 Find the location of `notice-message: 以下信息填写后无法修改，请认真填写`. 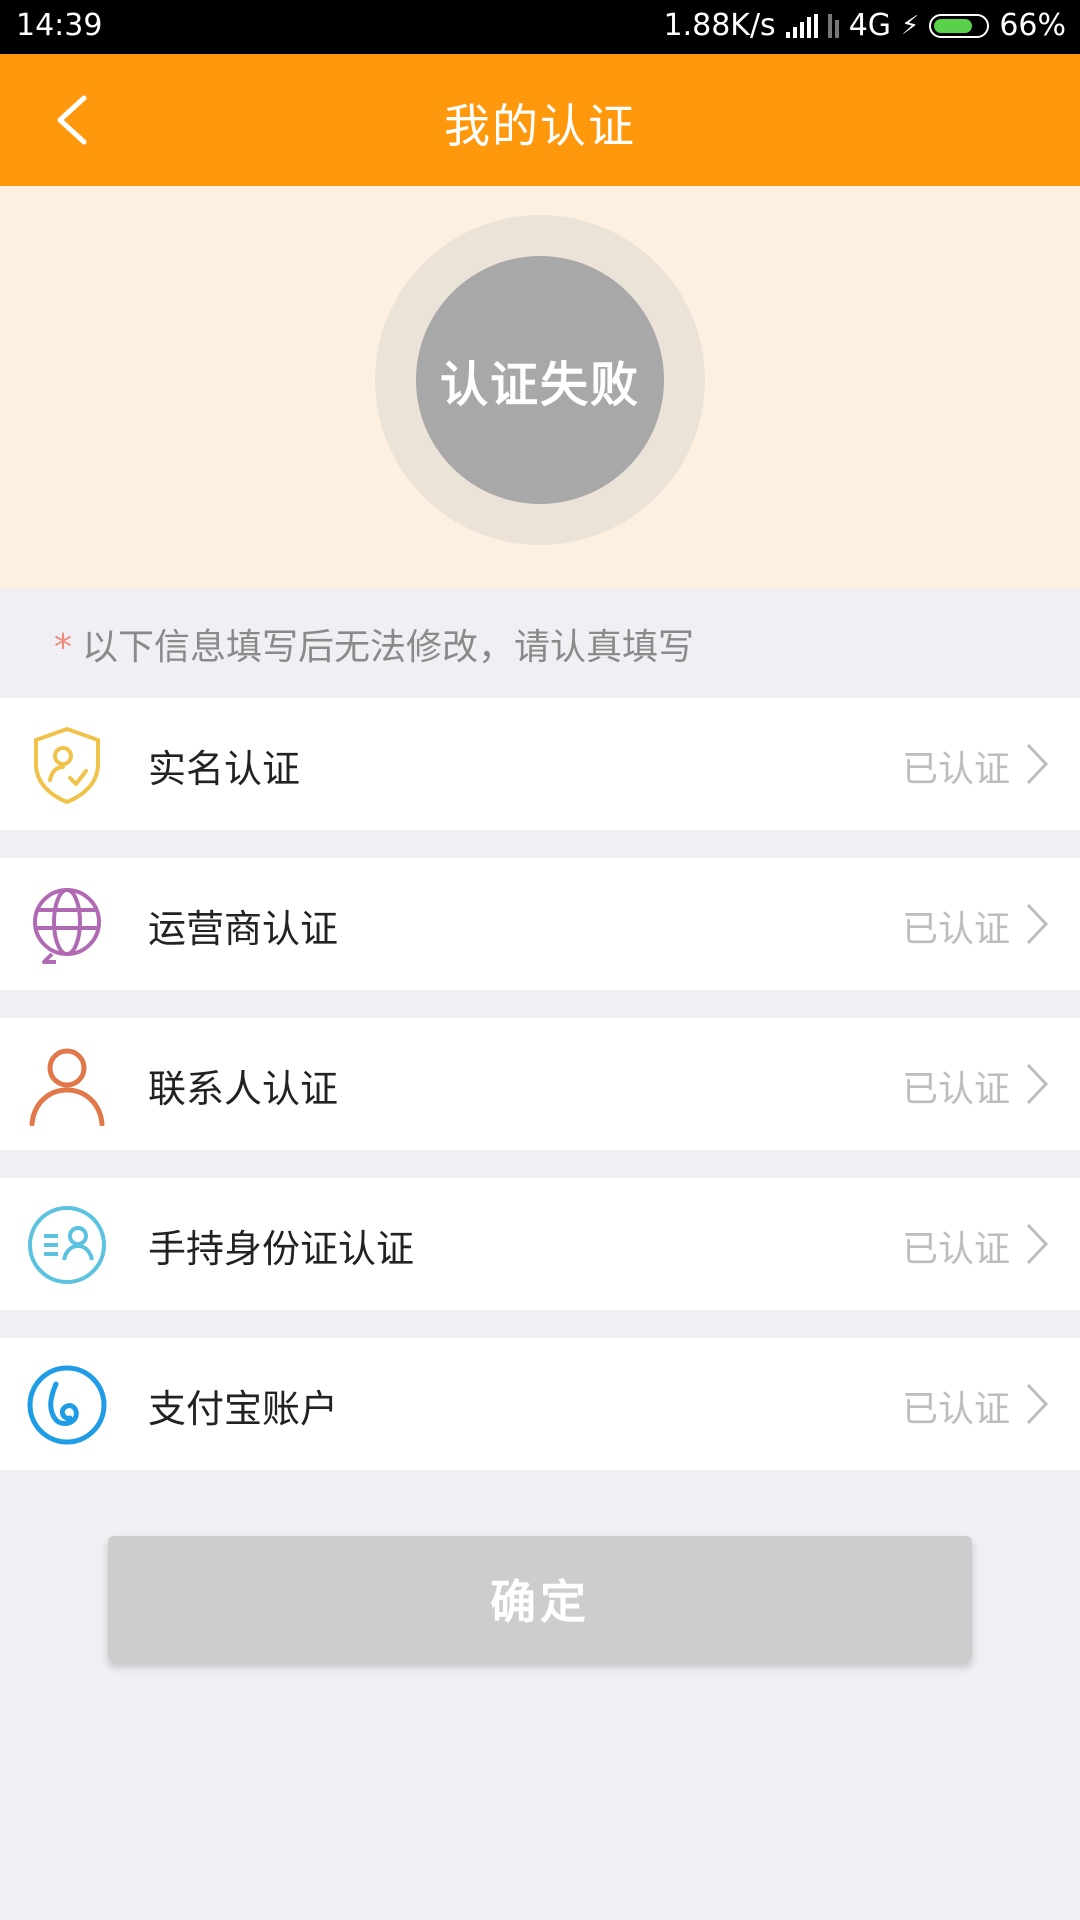

notice-message: 以下信息填写后无法修改，请认真填写 is located at coordinates (388, 647).